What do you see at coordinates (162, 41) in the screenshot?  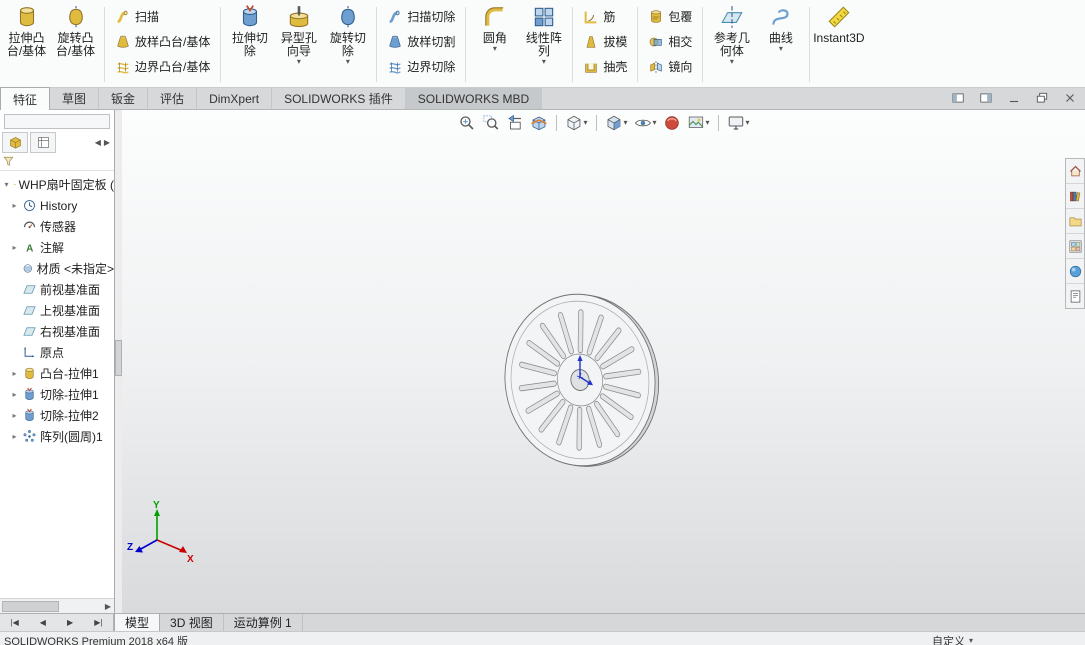 I see `ribbon-button-loft: 放样凸台/基体` at bounding box center [162, 41].